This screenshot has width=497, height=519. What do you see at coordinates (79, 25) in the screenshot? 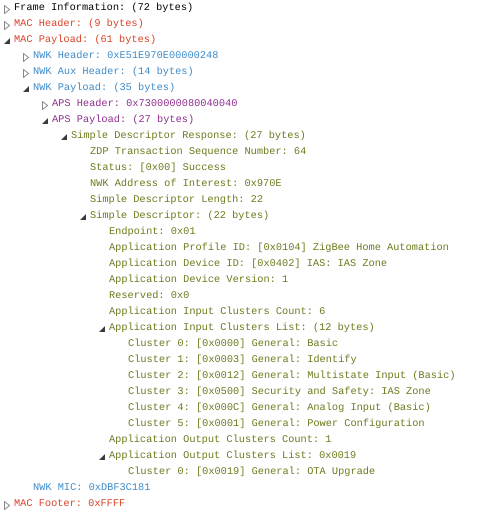
I see `tree-item-label: MAC Header: (9 bytes)` at bounding box center [79, 25].